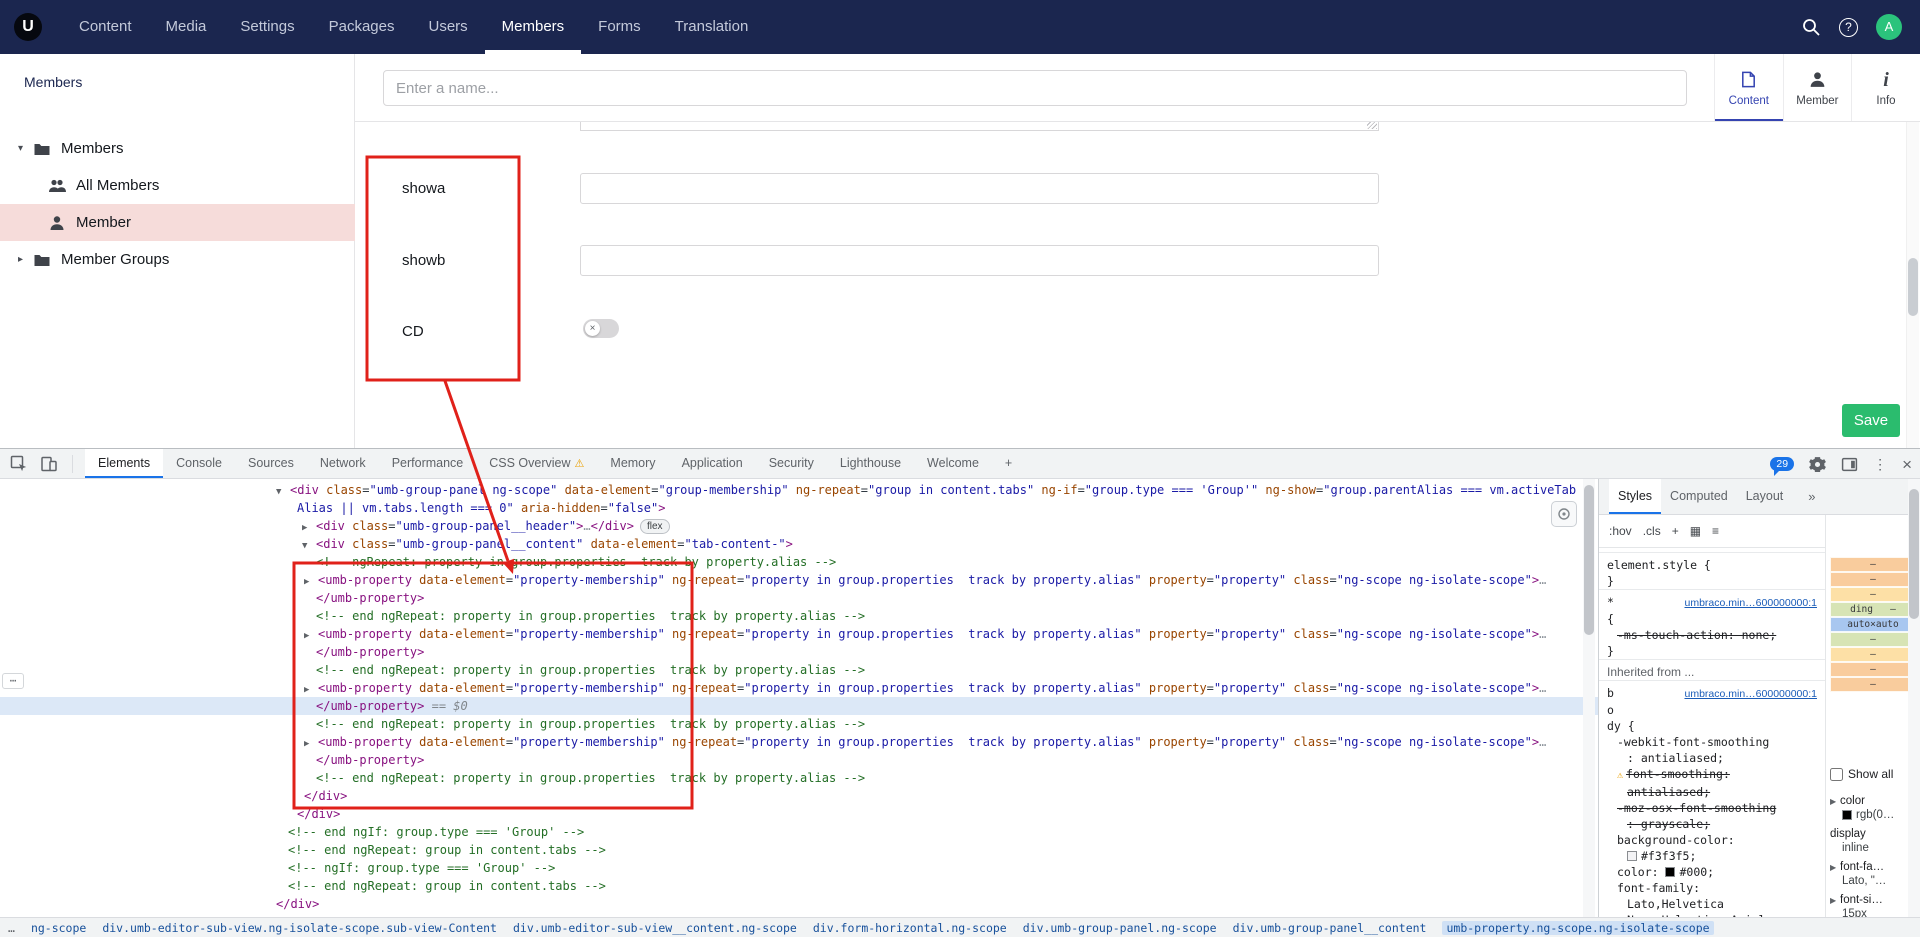 The image size is (1920, 937). I want to click on dom-breadcrumb: div.umb-group-panel__content, so click(1330, 928).